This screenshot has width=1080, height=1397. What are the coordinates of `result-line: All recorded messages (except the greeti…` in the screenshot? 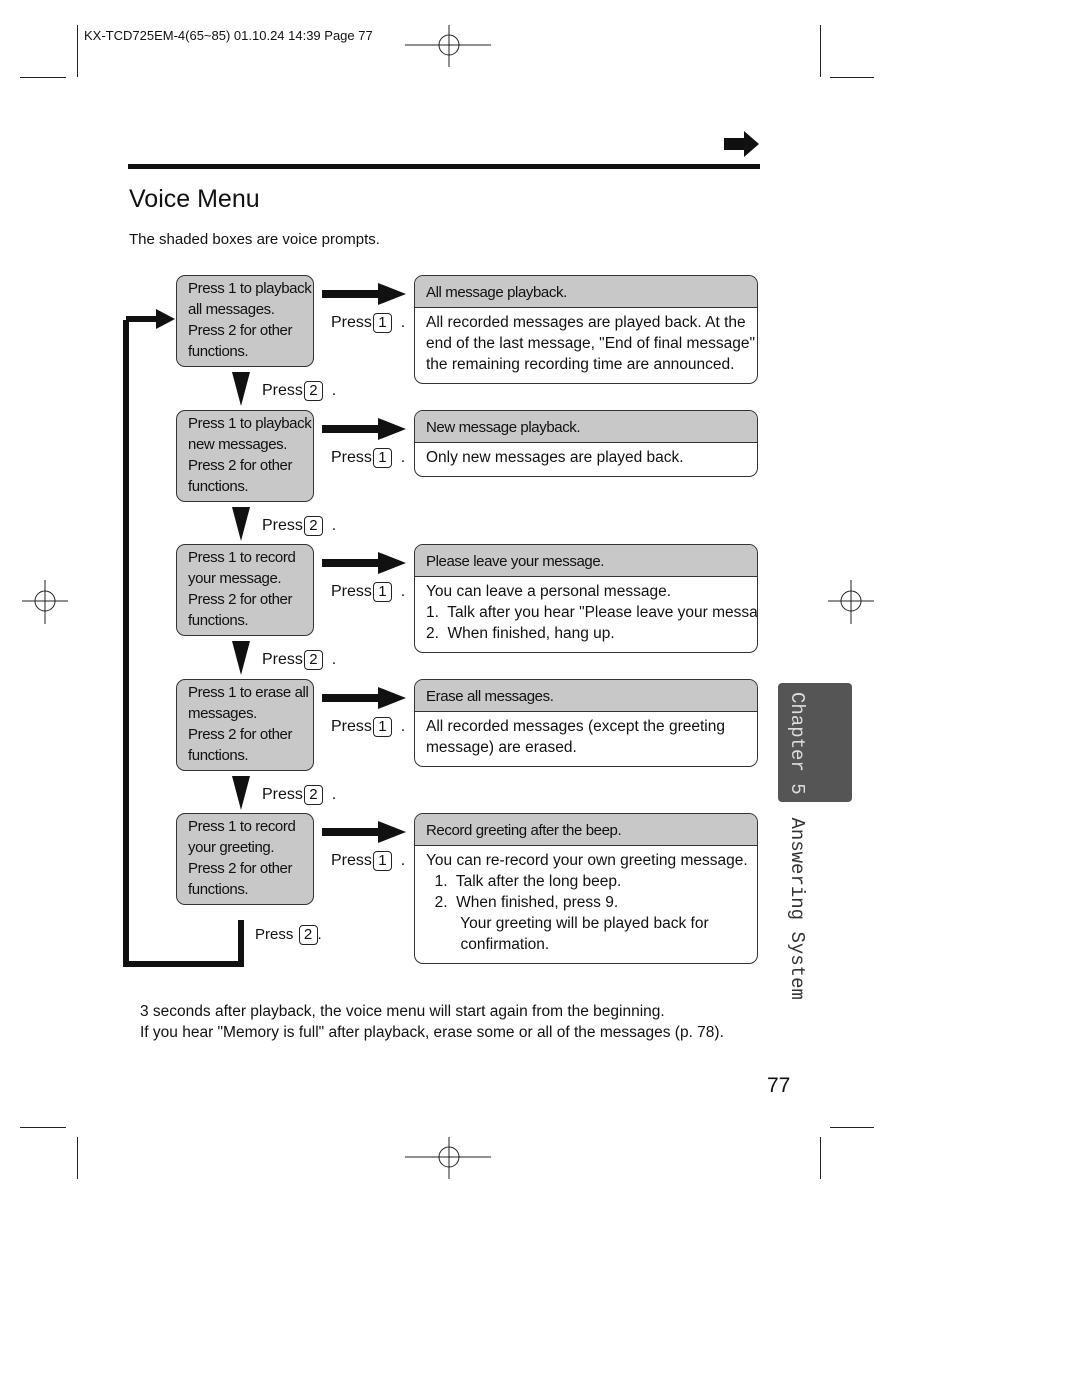 It's located at (575, 726).